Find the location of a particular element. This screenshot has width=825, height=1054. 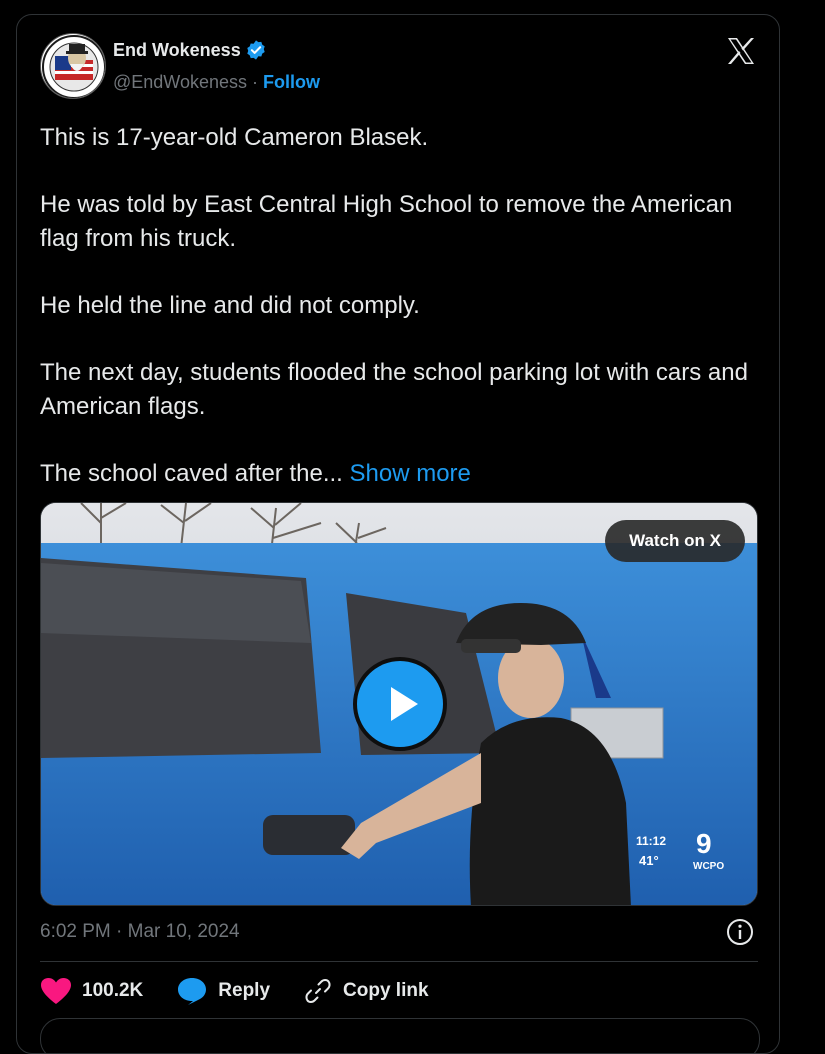

divider is located at coordinates (399, 961).